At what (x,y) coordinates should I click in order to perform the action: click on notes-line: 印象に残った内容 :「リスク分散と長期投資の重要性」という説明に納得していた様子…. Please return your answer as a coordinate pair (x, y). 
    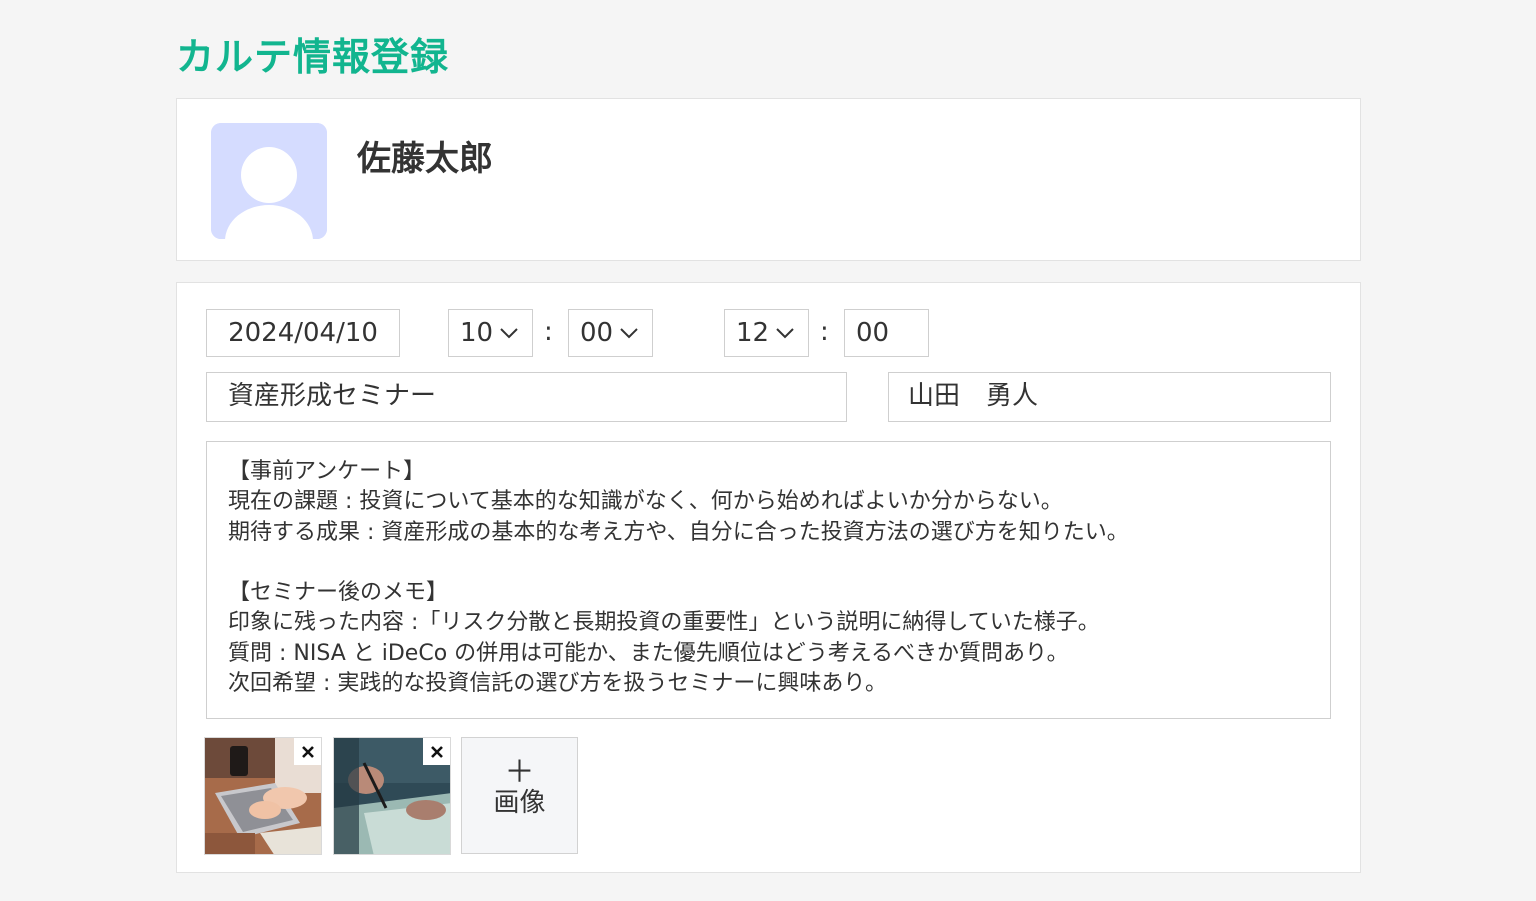
    Looking at the image, I should click on (664, 623).